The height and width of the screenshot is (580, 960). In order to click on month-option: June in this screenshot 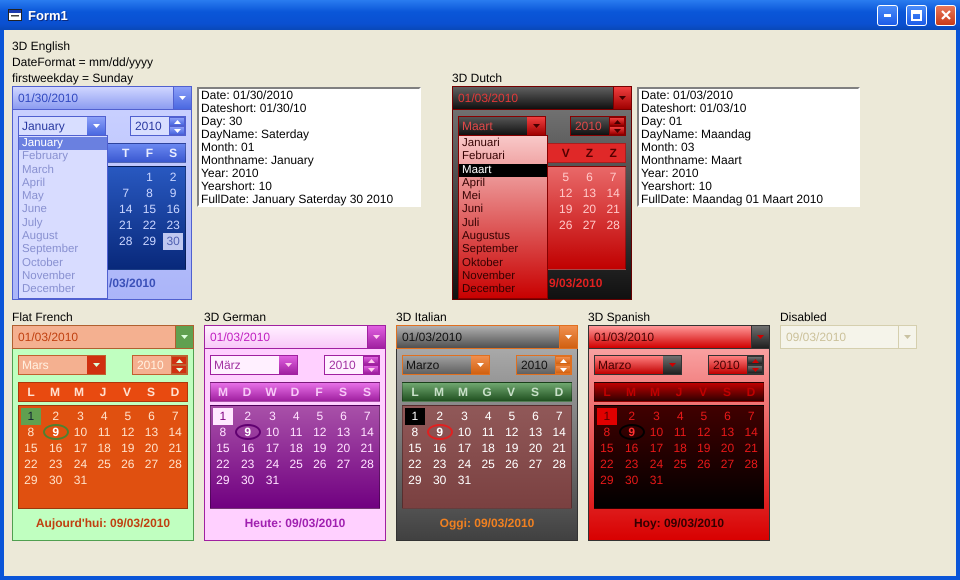, I will do `click(63, 210)`.